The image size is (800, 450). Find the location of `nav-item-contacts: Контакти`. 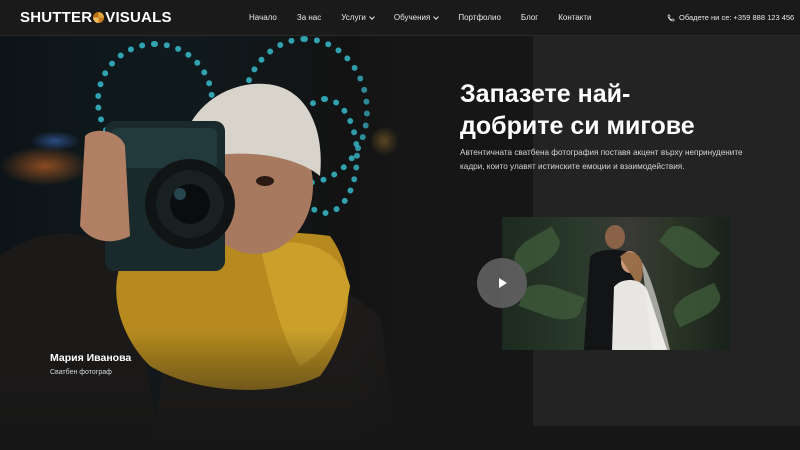

nav-item-contacts: Контакти is located at coordinates (574, 17).